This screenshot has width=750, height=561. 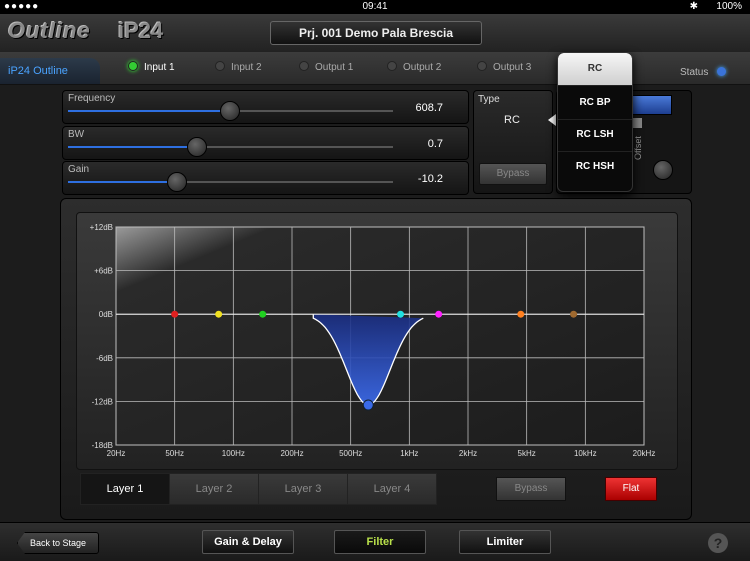 I want to click on bw-label: BW, so click(x=76, y=134).